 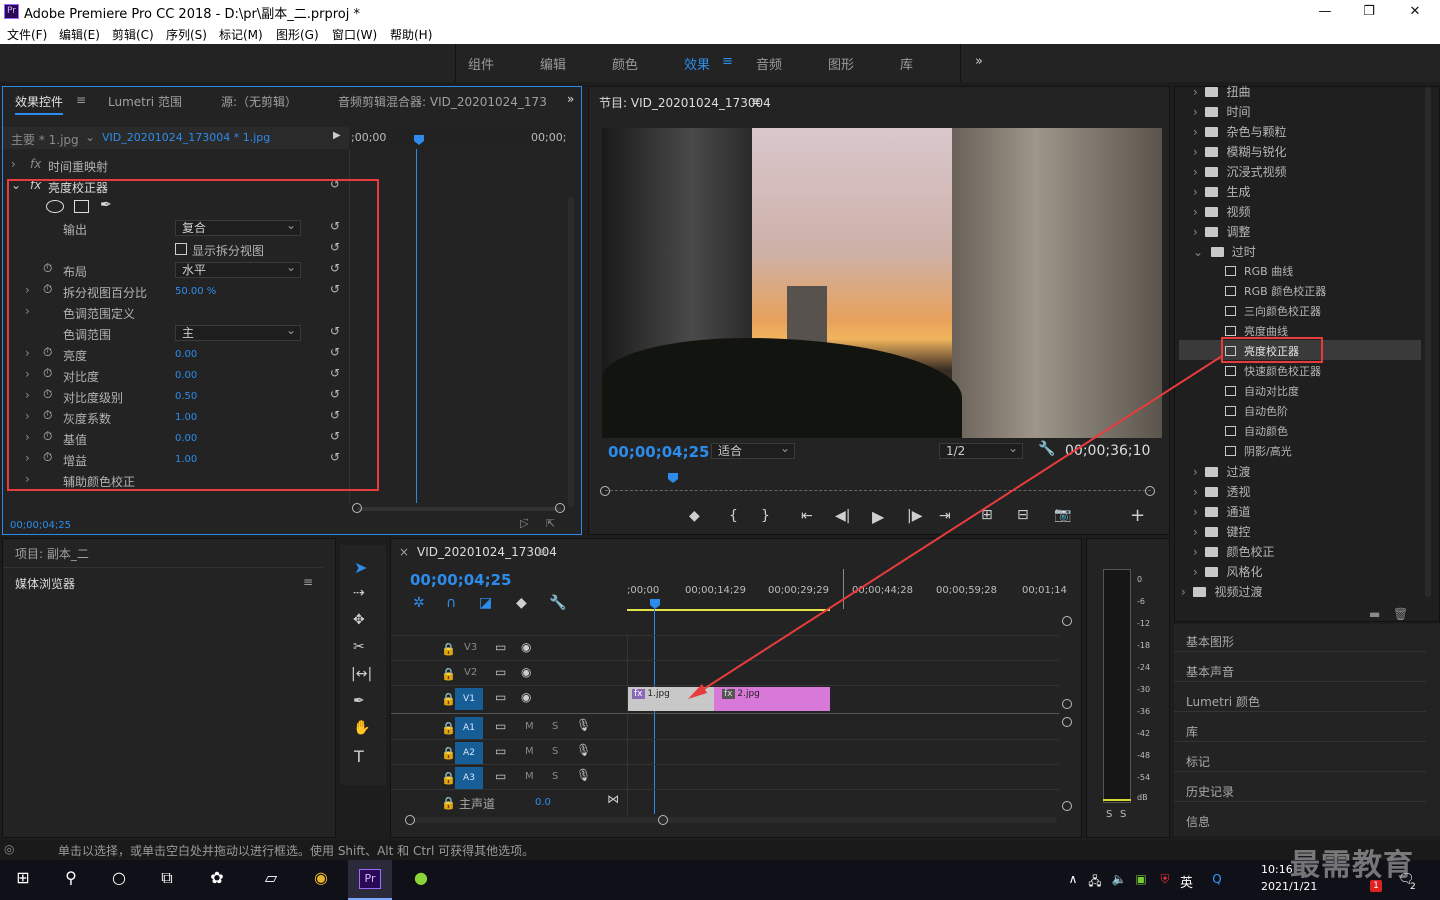 I want to click on track-label-a3: A3, so click(x=469, y=778).